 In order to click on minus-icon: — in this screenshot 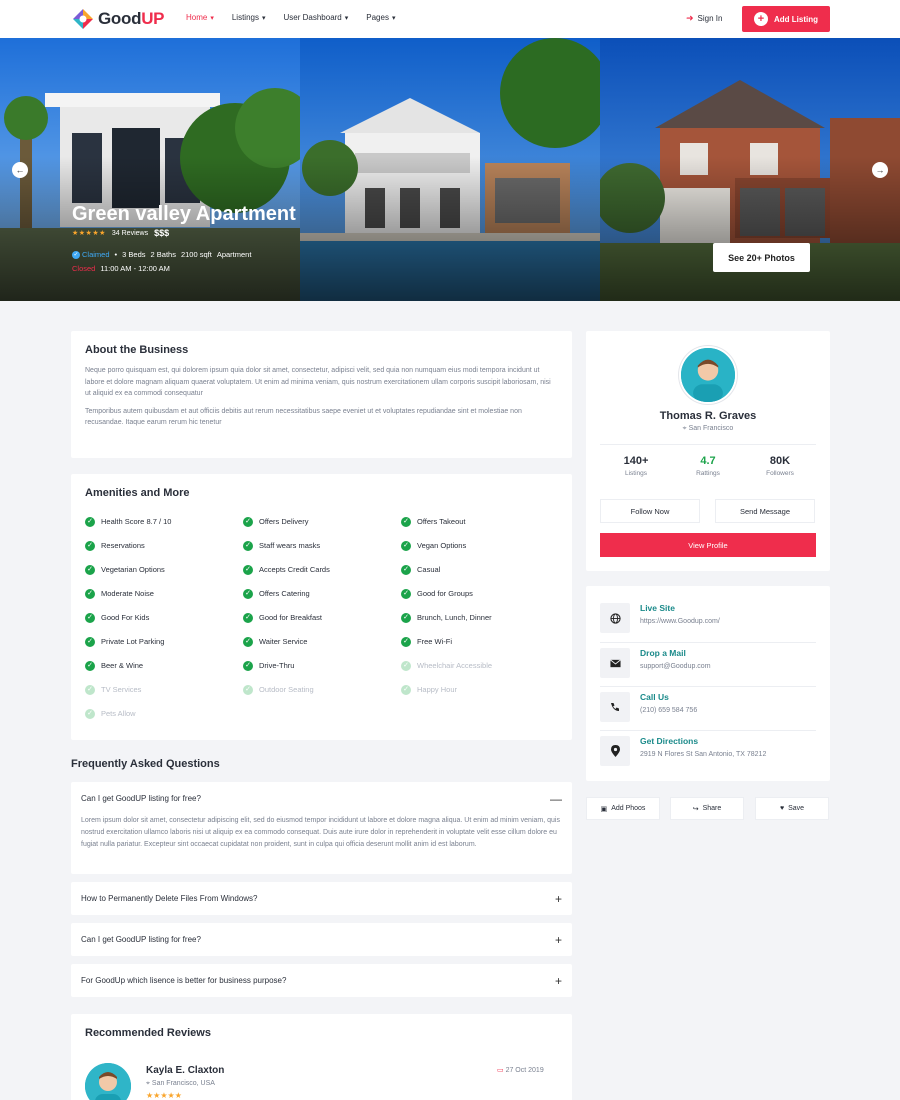, I will do `click(556, 799)`.